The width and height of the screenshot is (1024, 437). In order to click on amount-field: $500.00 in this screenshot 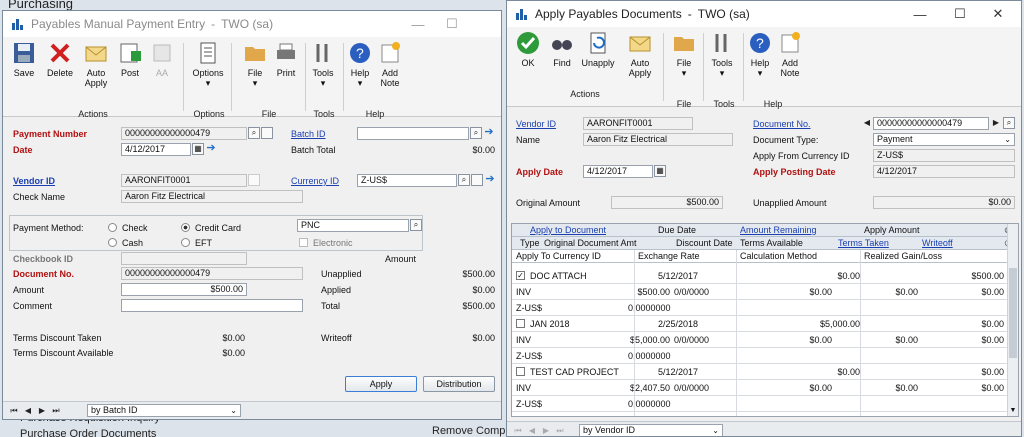, I will do `click(184, 289)`.